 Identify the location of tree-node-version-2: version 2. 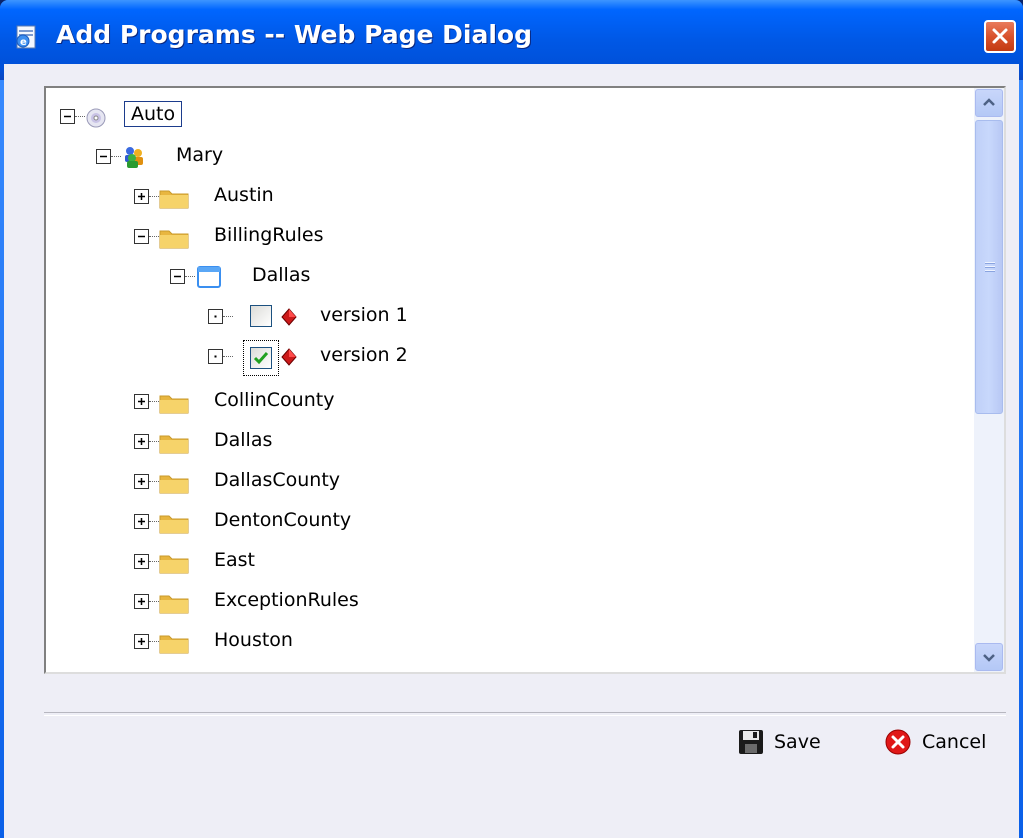
(358, 360).